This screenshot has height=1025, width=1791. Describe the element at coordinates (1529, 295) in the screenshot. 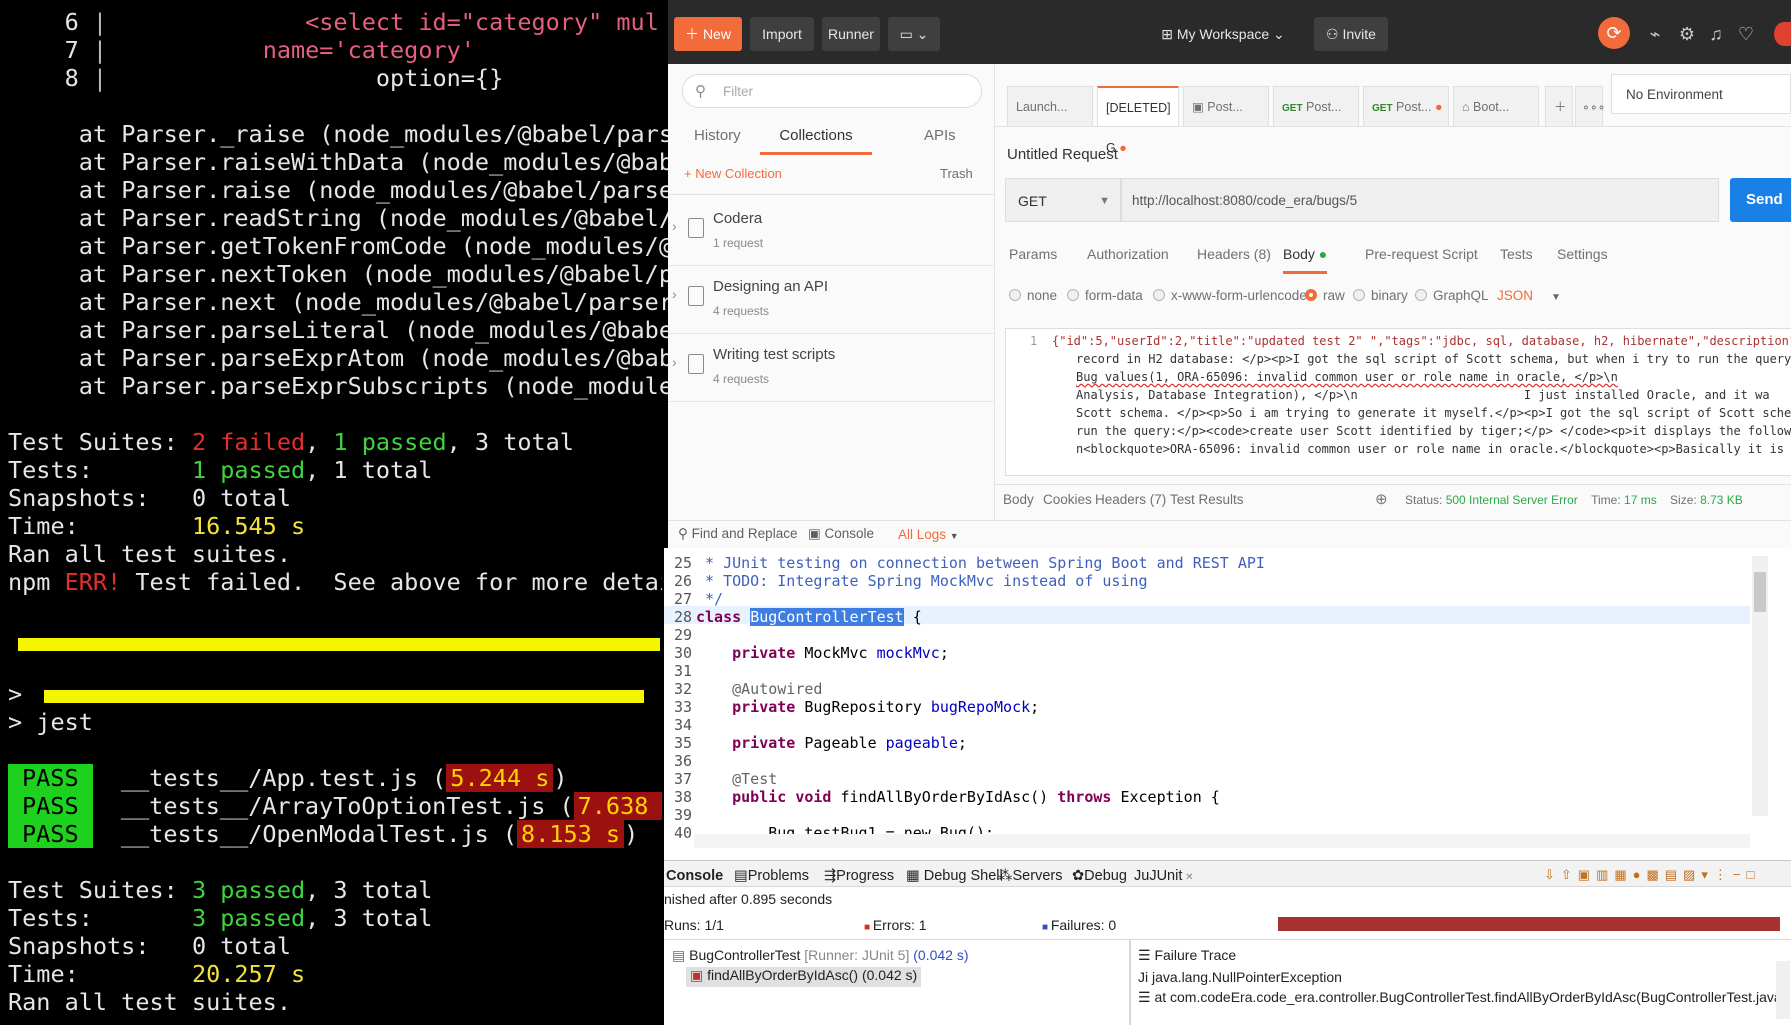

I see `format-select: JSON ▼` at that location.